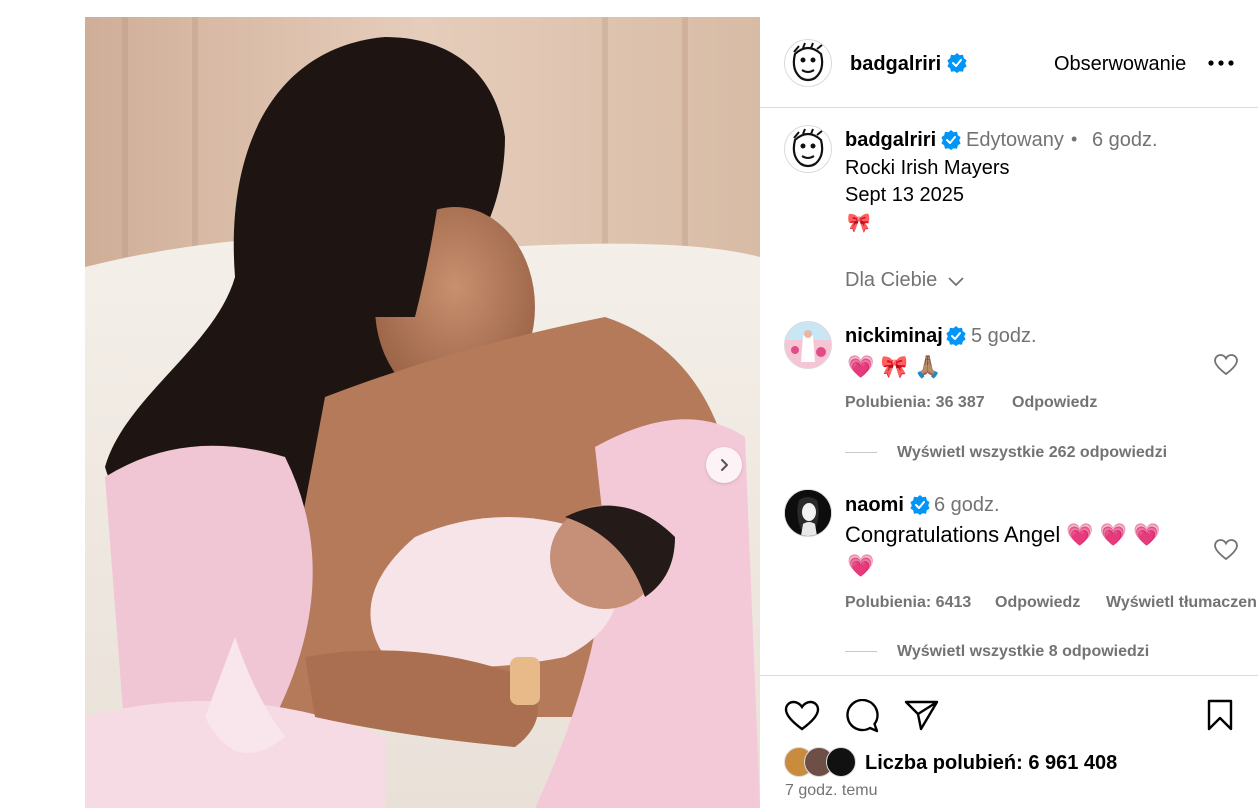  Describe the element at coordinates (1015, 140) in the screenshot. I see `edited-label: Edytowany` at that location.